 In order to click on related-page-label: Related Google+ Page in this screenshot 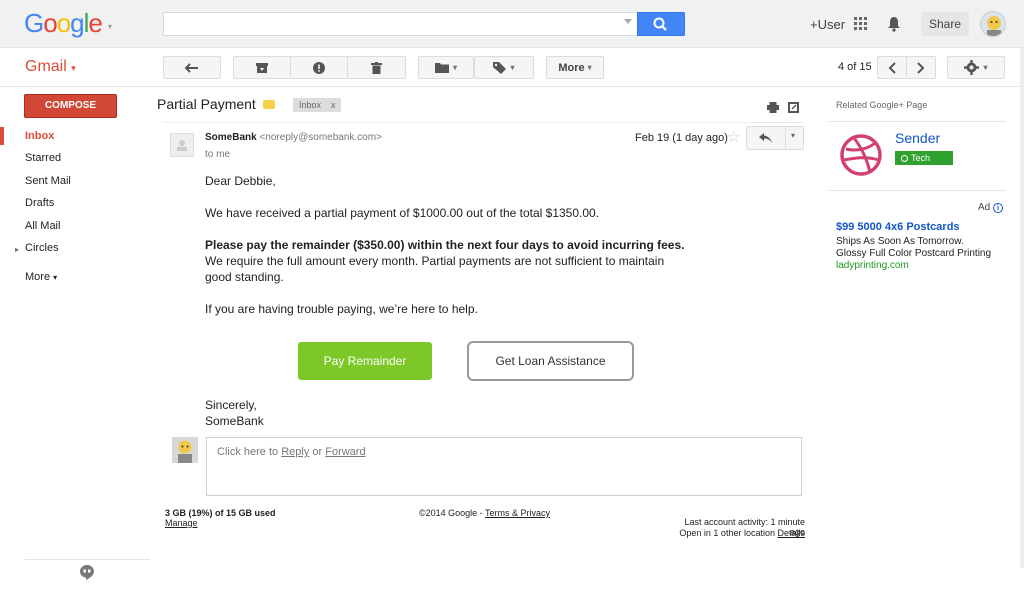, I will do `click(882, 105)`.